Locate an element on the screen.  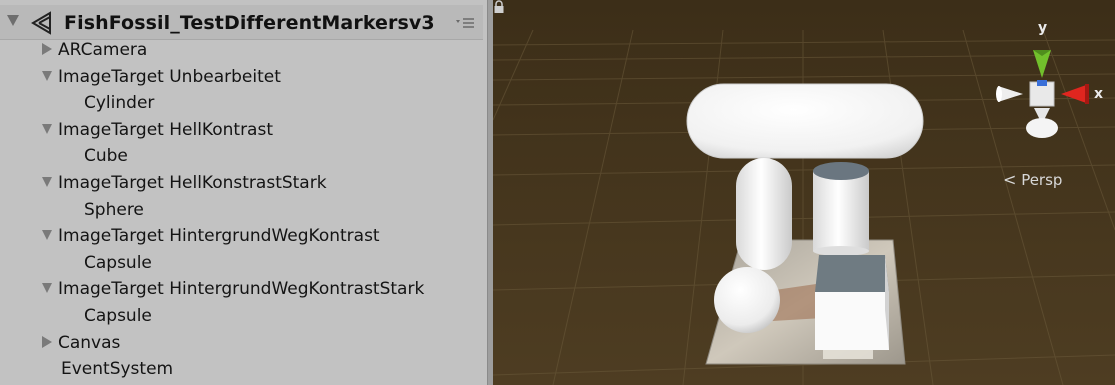
hierarchy-item: EventSystem is located at coordinates (117, 369).